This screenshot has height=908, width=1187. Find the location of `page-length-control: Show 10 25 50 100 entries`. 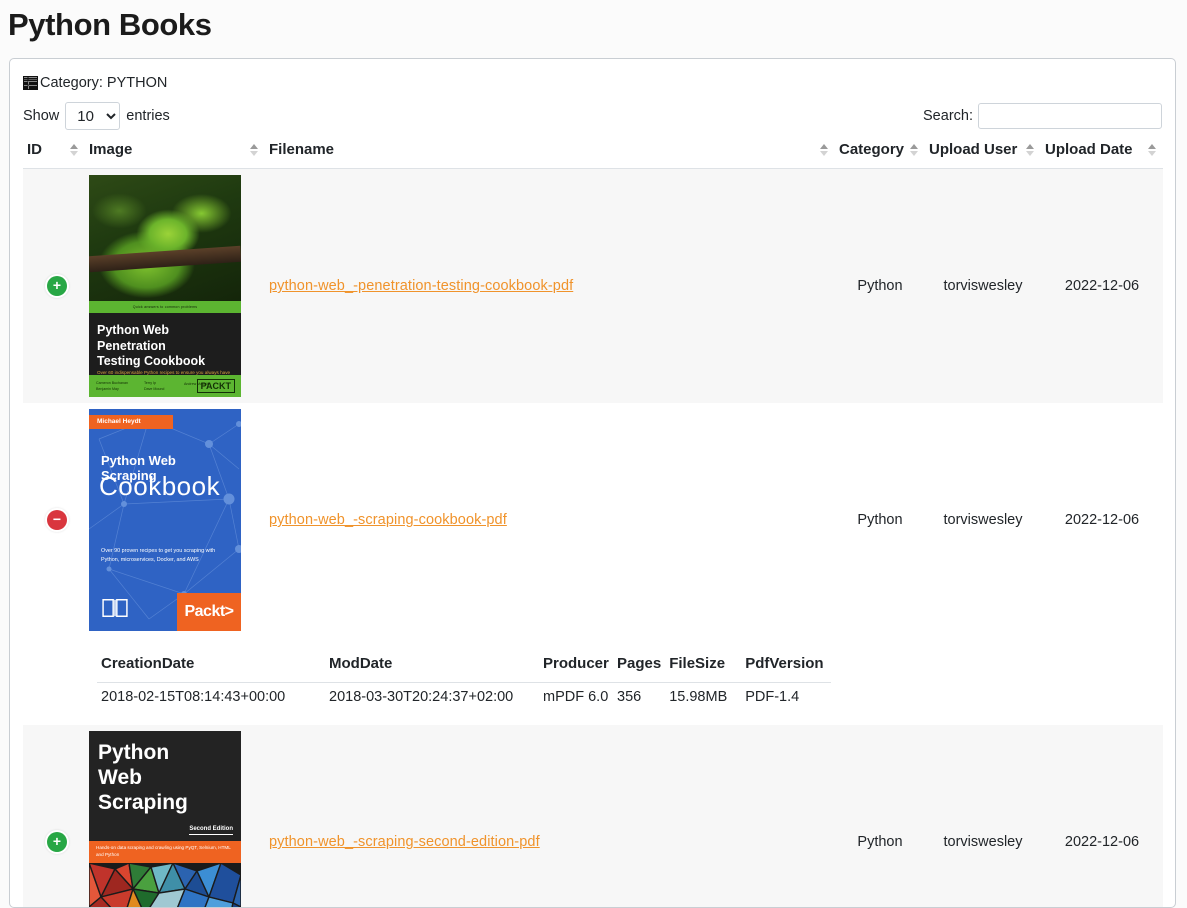

page-length-control: Show 10 25 50 100 entries is located at coordinates (96, 116).